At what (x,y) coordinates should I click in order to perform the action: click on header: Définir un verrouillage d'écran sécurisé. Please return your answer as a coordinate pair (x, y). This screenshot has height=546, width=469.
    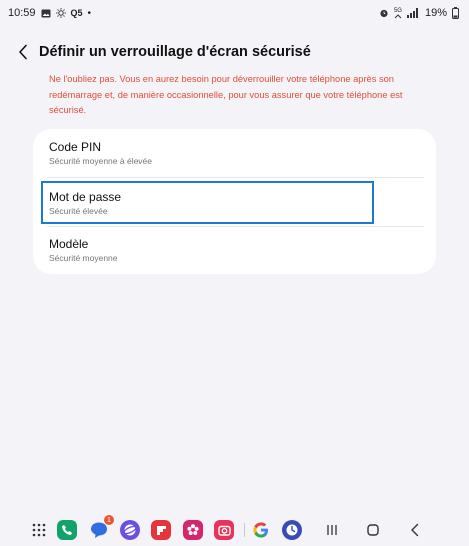
    Looking at the image, I should click on (234, 52).